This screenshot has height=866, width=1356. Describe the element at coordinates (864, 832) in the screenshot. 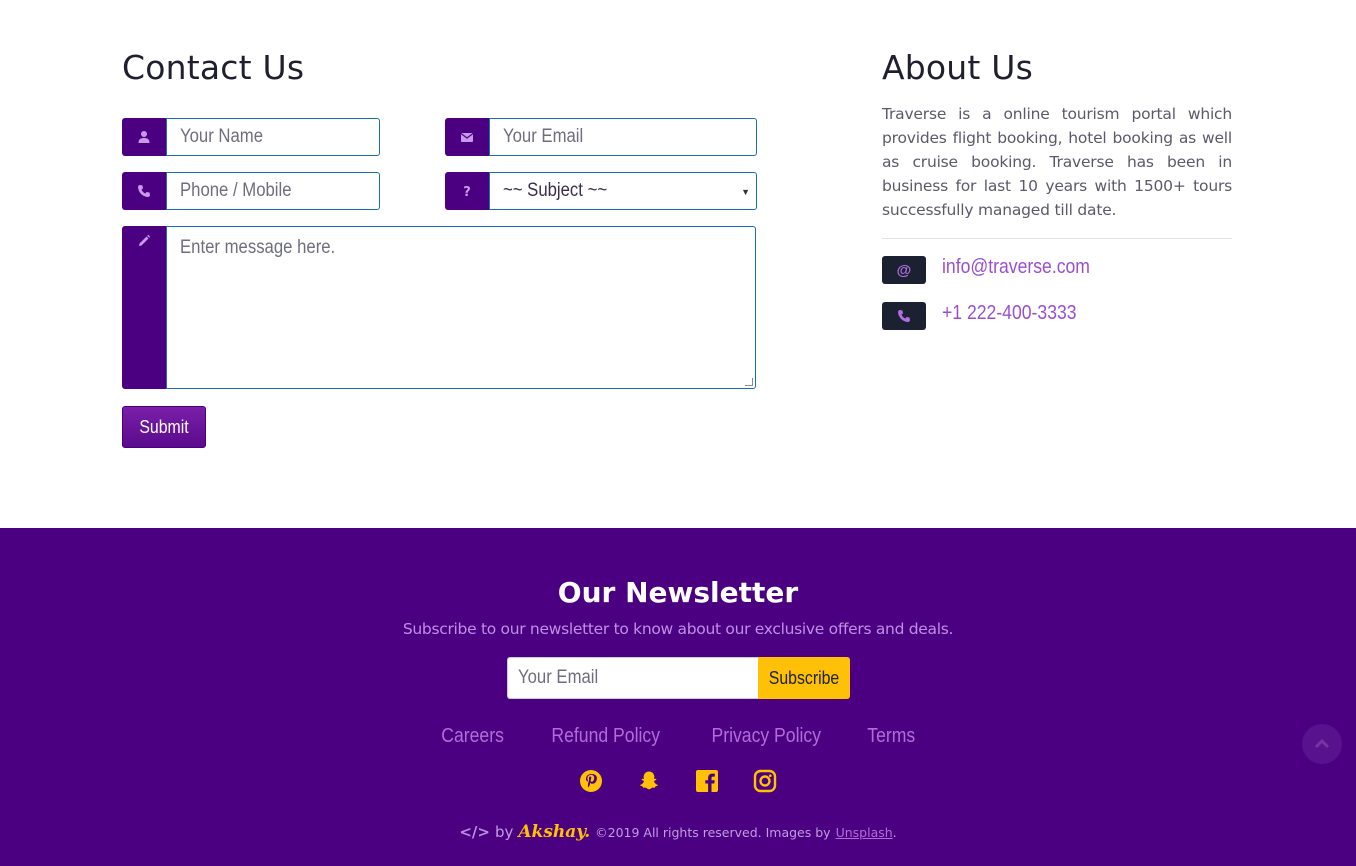

I see `unsplash-link: Unsplash` at that location.